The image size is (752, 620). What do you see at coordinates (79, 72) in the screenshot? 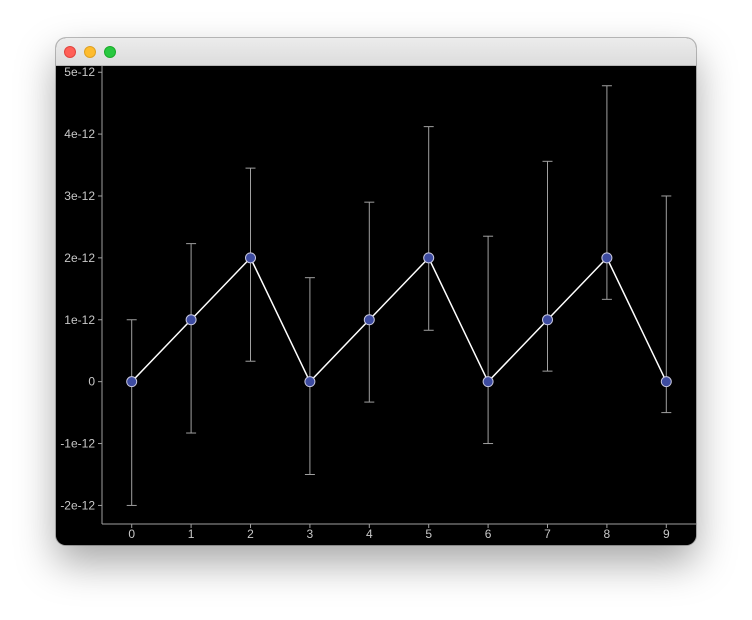
I see `y-tick-label: 5e-12` at bounding box center [79, 72].